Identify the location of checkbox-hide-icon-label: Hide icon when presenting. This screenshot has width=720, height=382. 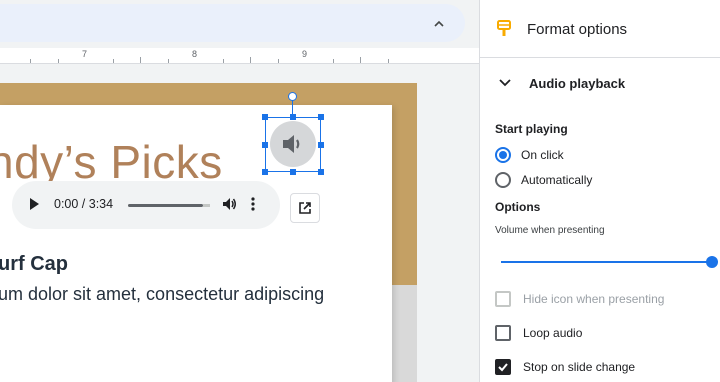
(593, 299).